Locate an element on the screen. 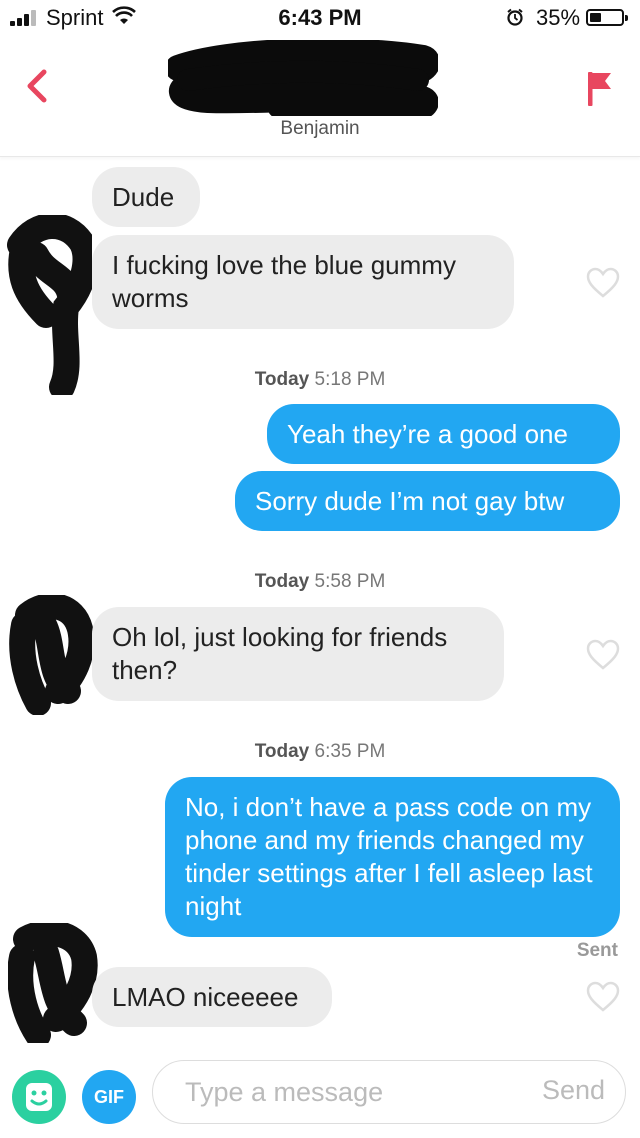 The width and height of the screenshot is (640, 1138). gif-button: GIF is located at coordinates (109, 1097).